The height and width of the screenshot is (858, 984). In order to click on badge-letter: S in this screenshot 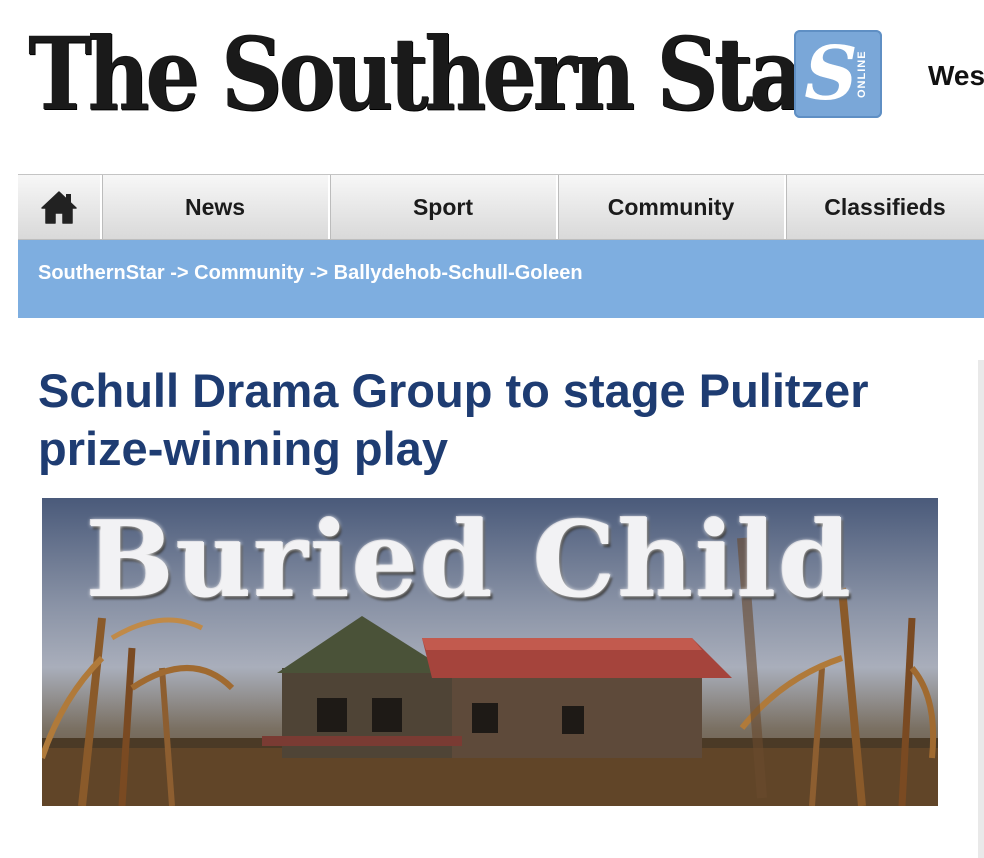, I will do `click(831, 74)`.